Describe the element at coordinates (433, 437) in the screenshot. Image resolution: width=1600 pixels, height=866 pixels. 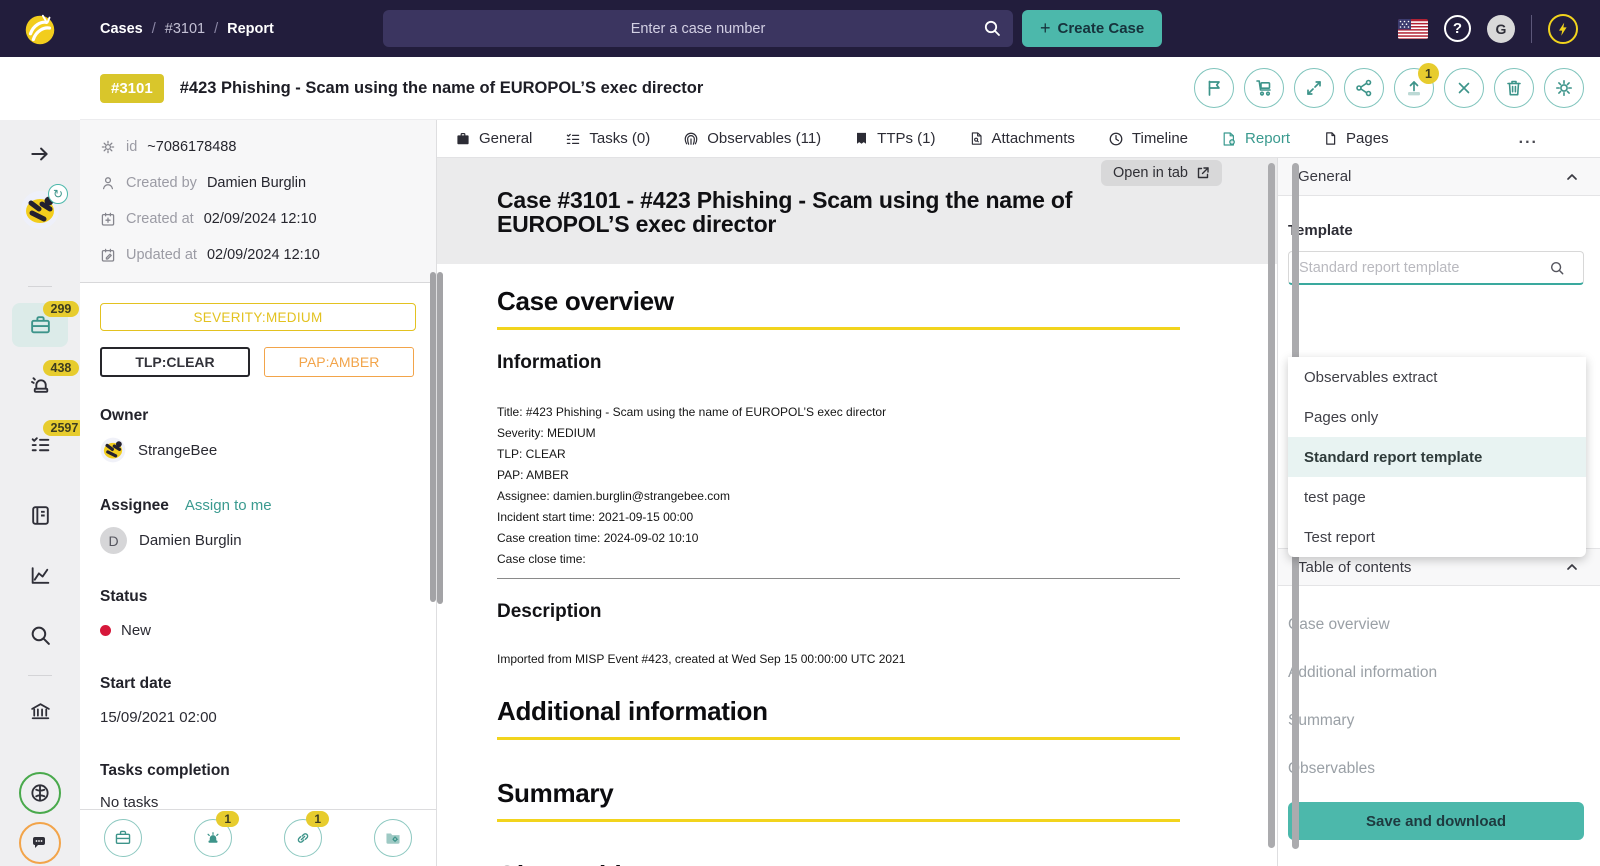
I see `details-scrollbar` at that location.